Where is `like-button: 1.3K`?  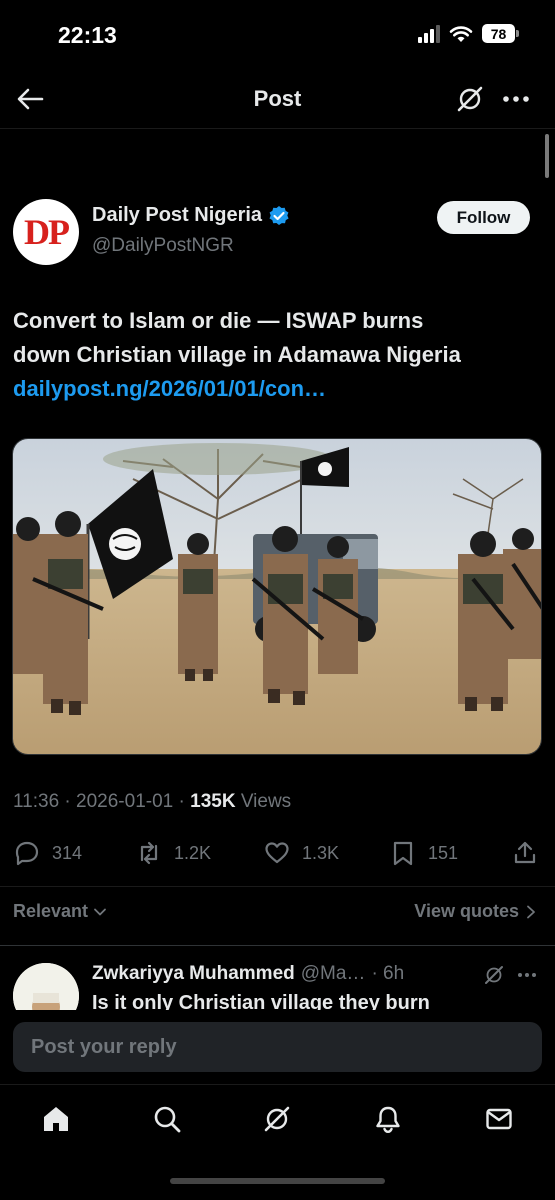
like-button: 1.3K is located at coordinates (301, 853).